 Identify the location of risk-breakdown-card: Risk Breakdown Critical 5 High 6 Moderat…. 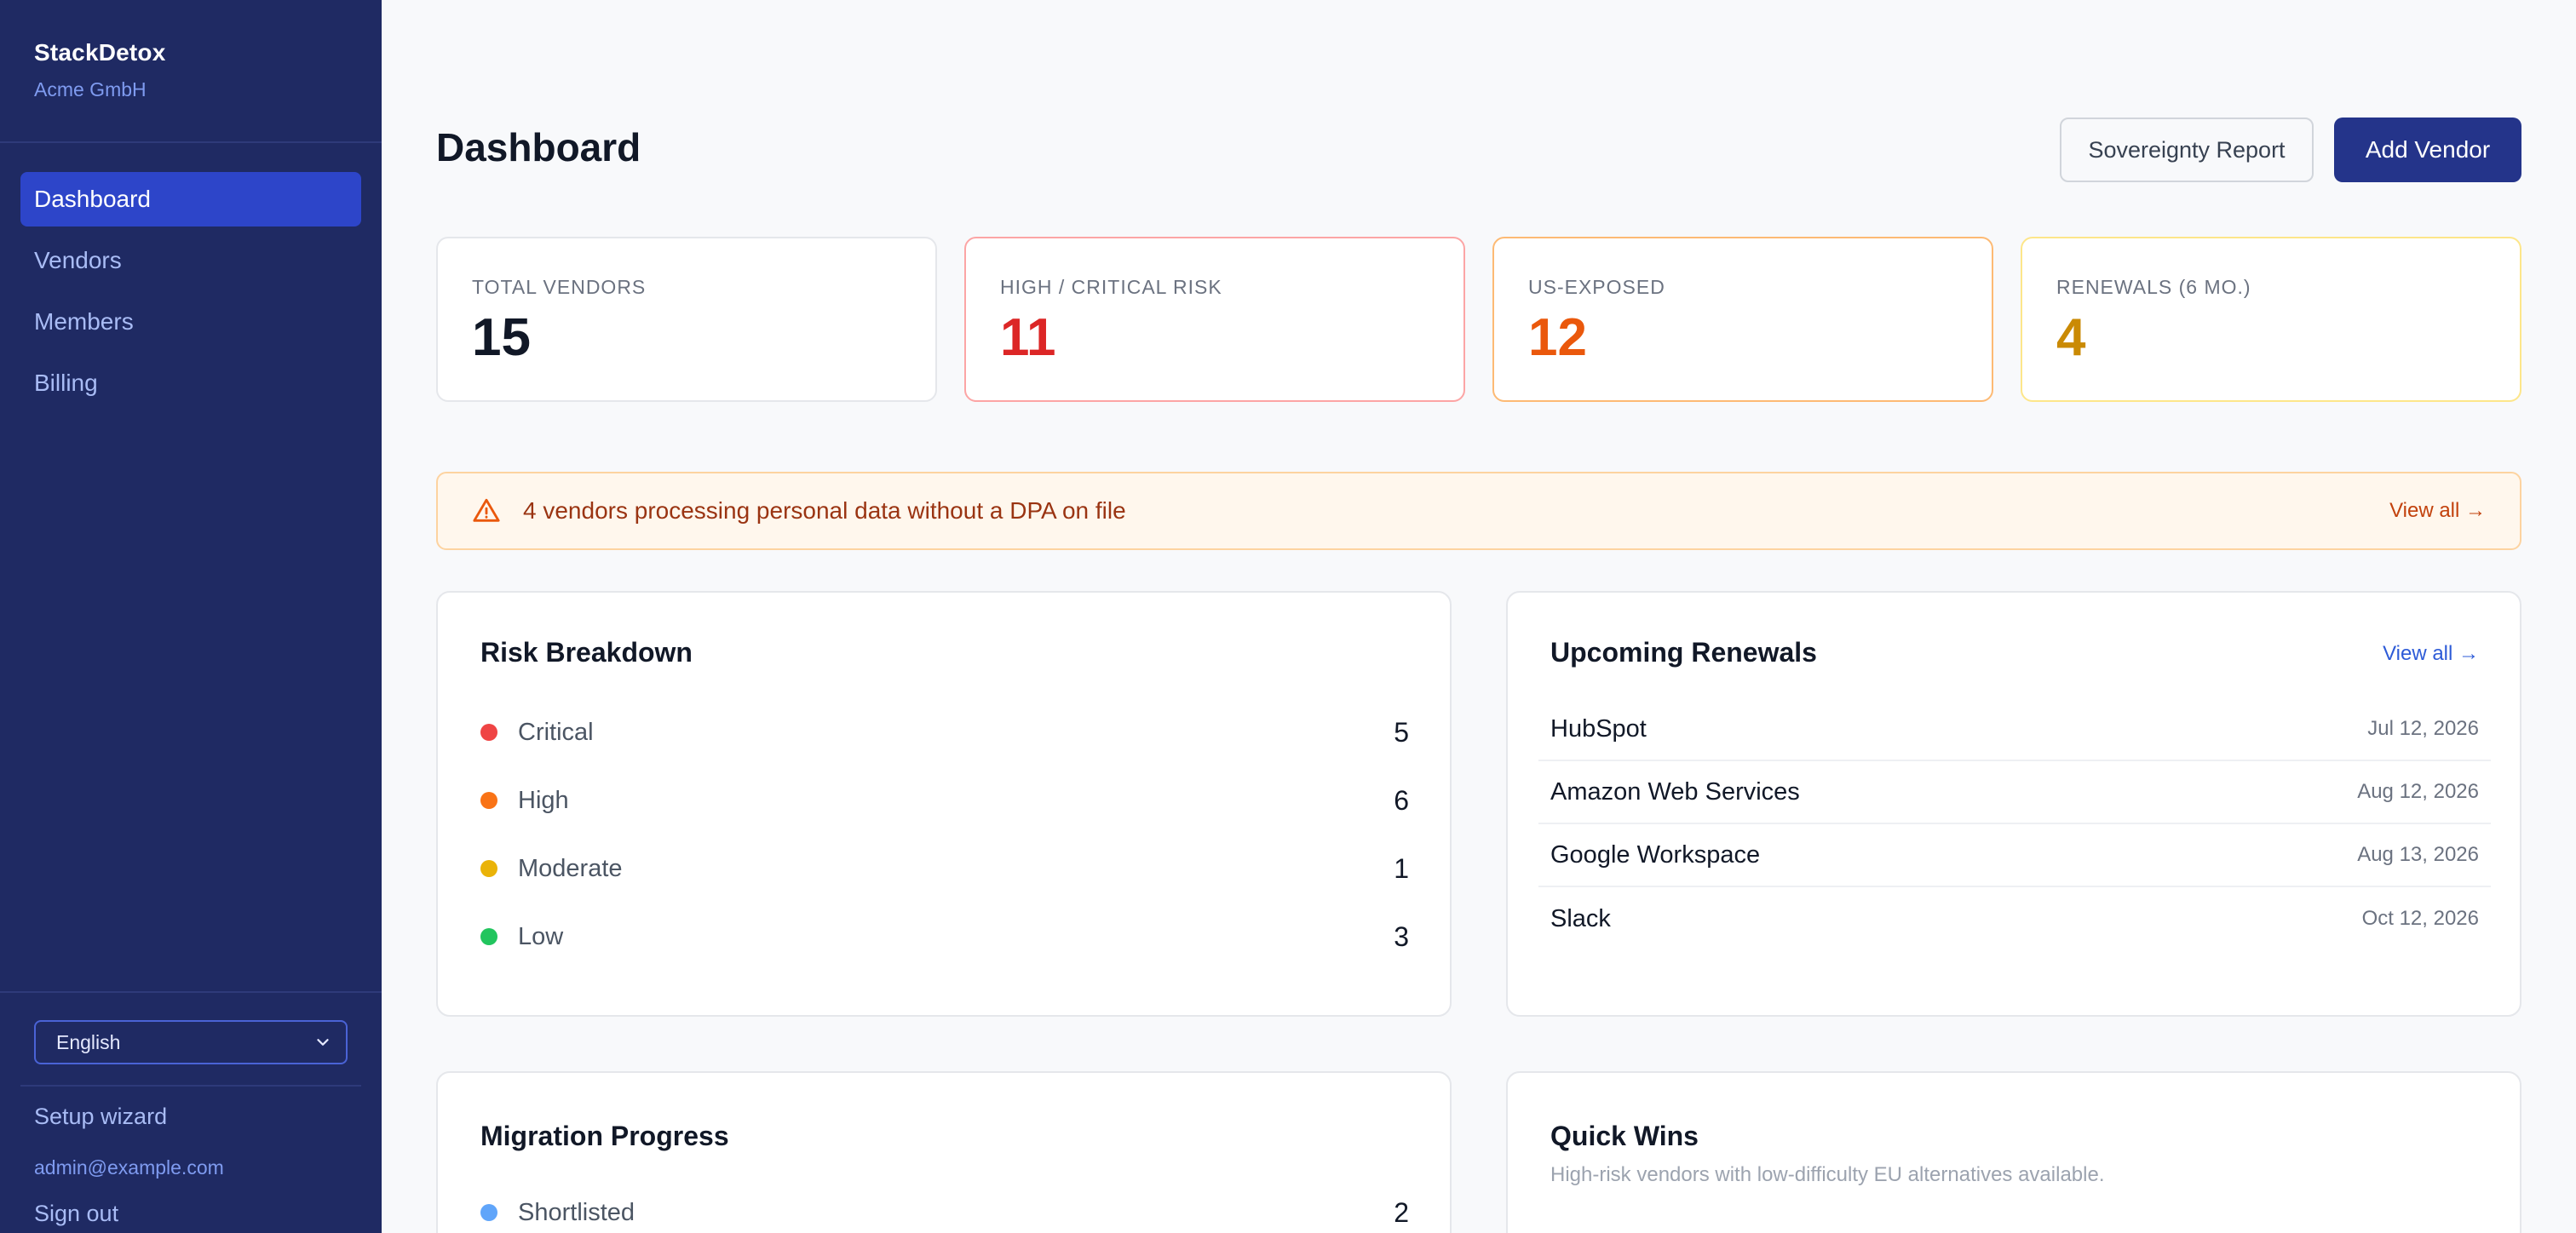
(944, 804).